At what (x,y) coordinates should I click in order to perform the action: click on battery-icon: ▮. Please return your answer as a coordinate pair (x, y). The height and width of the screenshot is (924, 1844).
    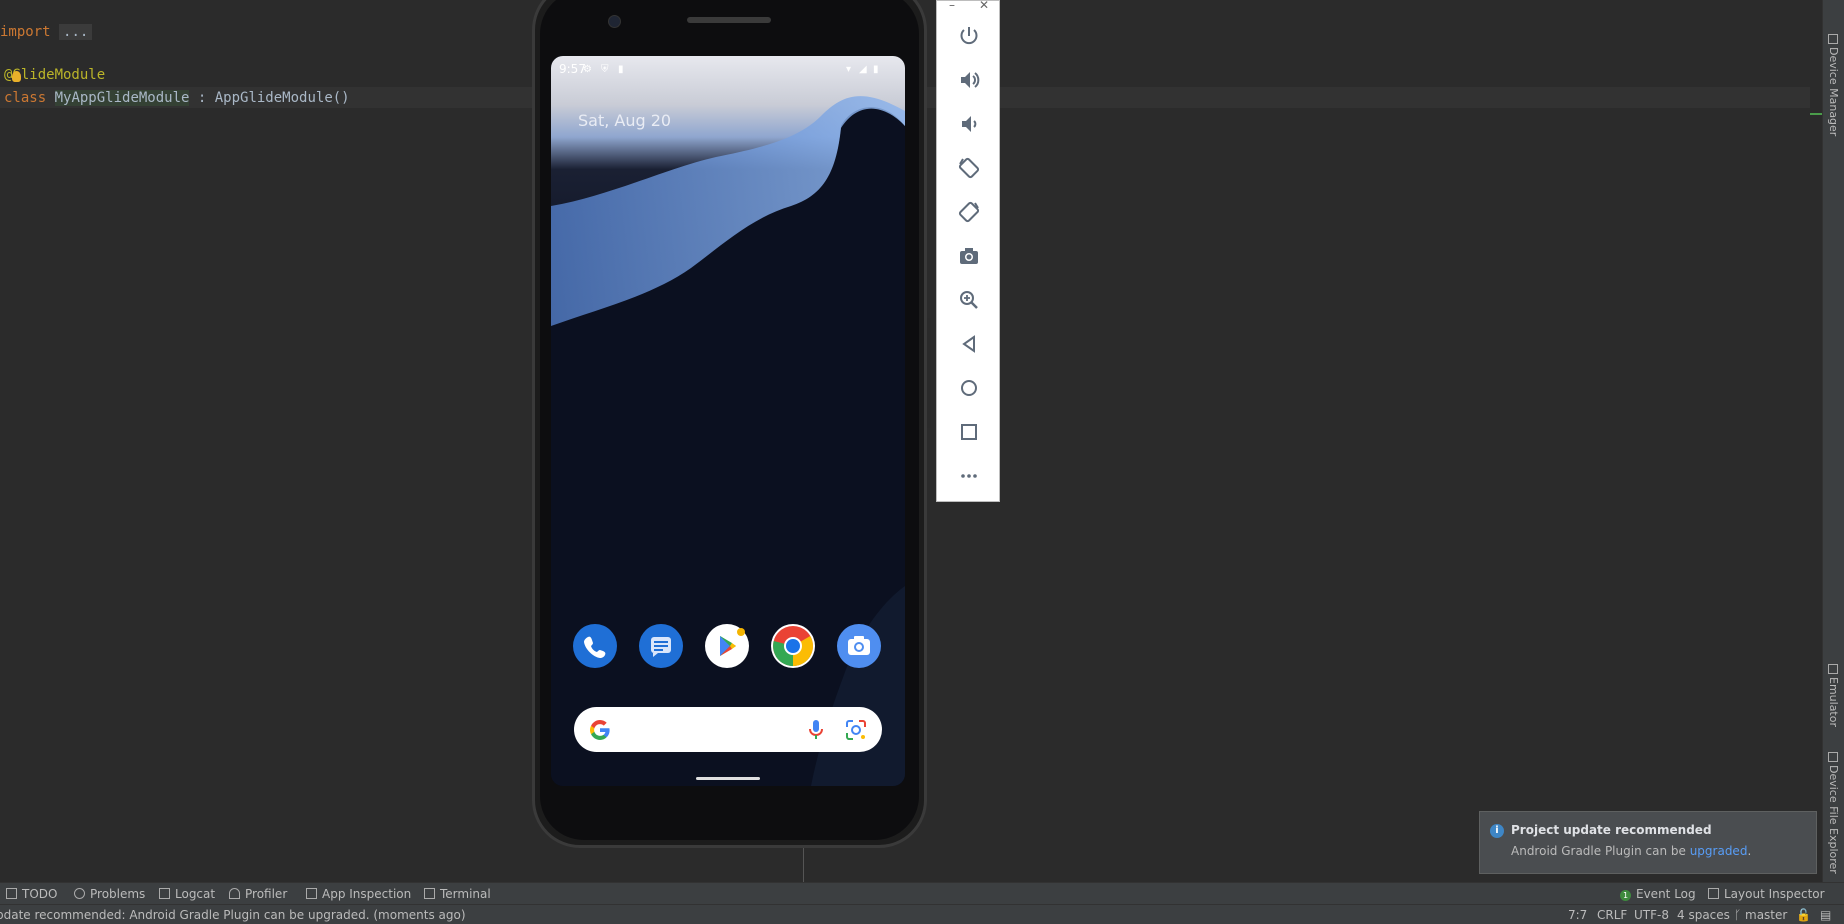
    Looking at the image, I should click on (876, 69).